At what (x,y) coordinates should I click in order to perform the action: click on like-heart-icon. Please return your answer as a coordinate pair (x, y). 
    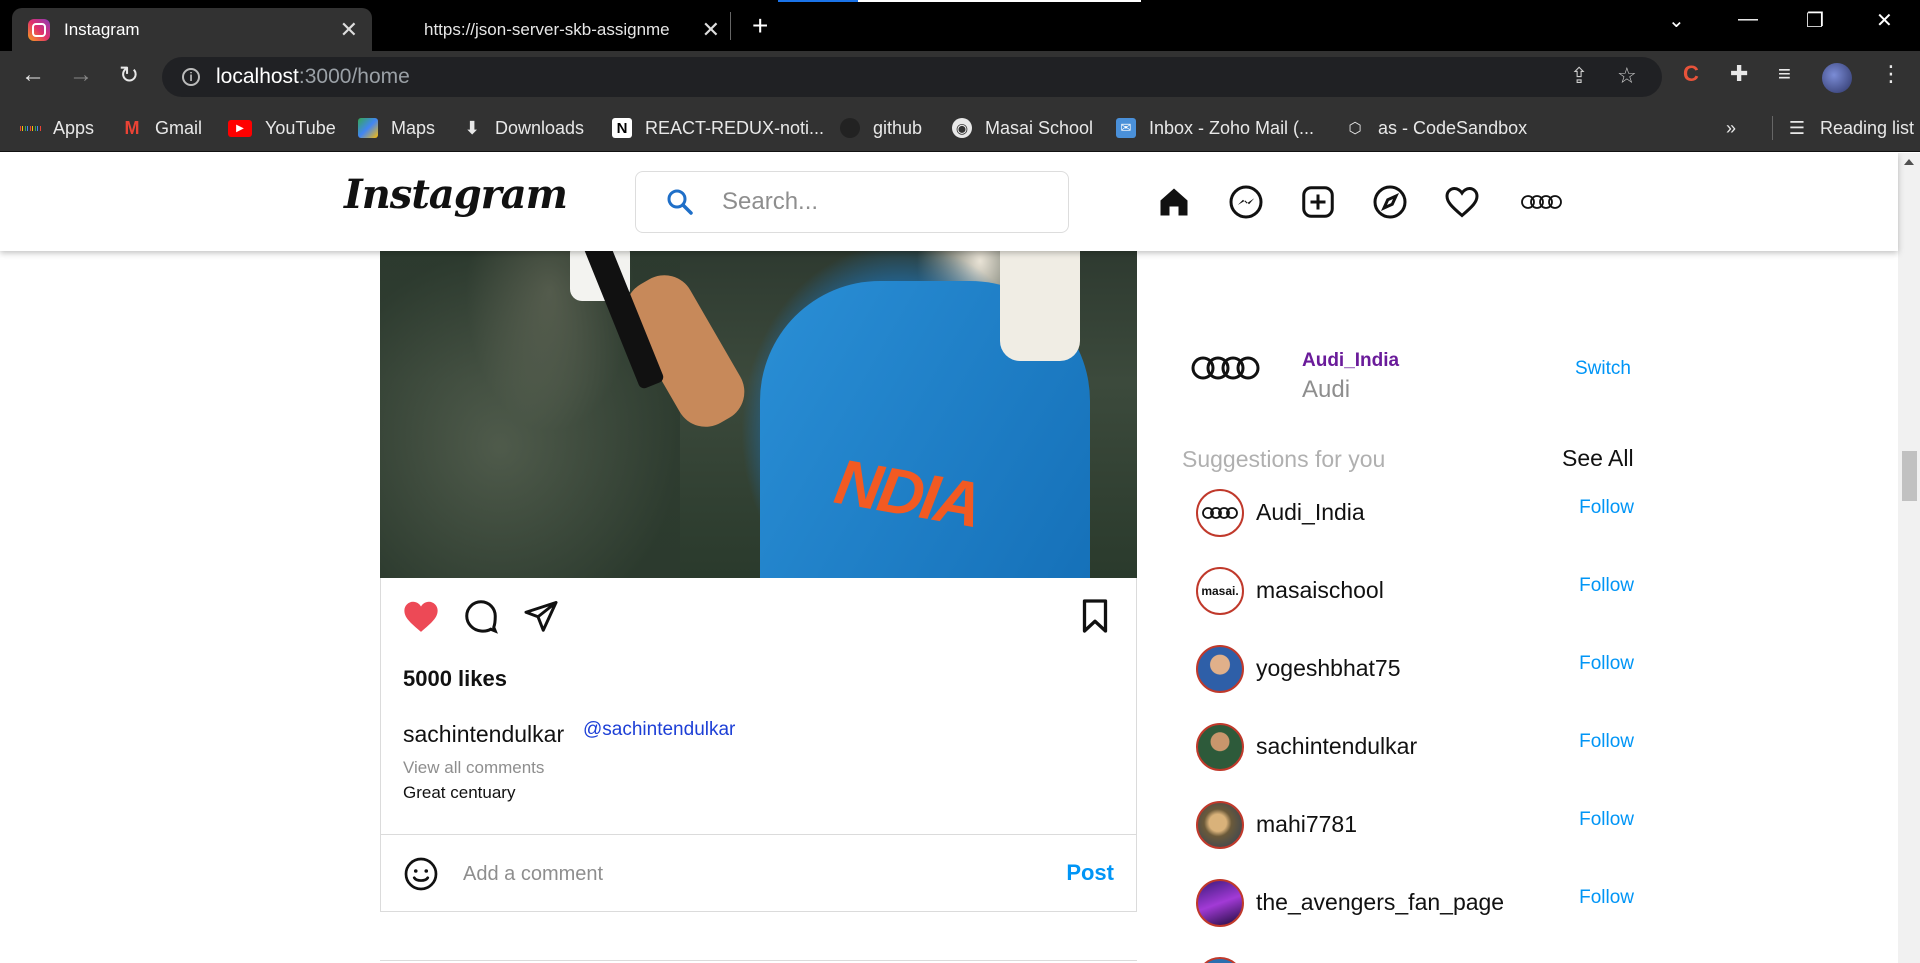
    Looking at the image, I should click on (421, 616).